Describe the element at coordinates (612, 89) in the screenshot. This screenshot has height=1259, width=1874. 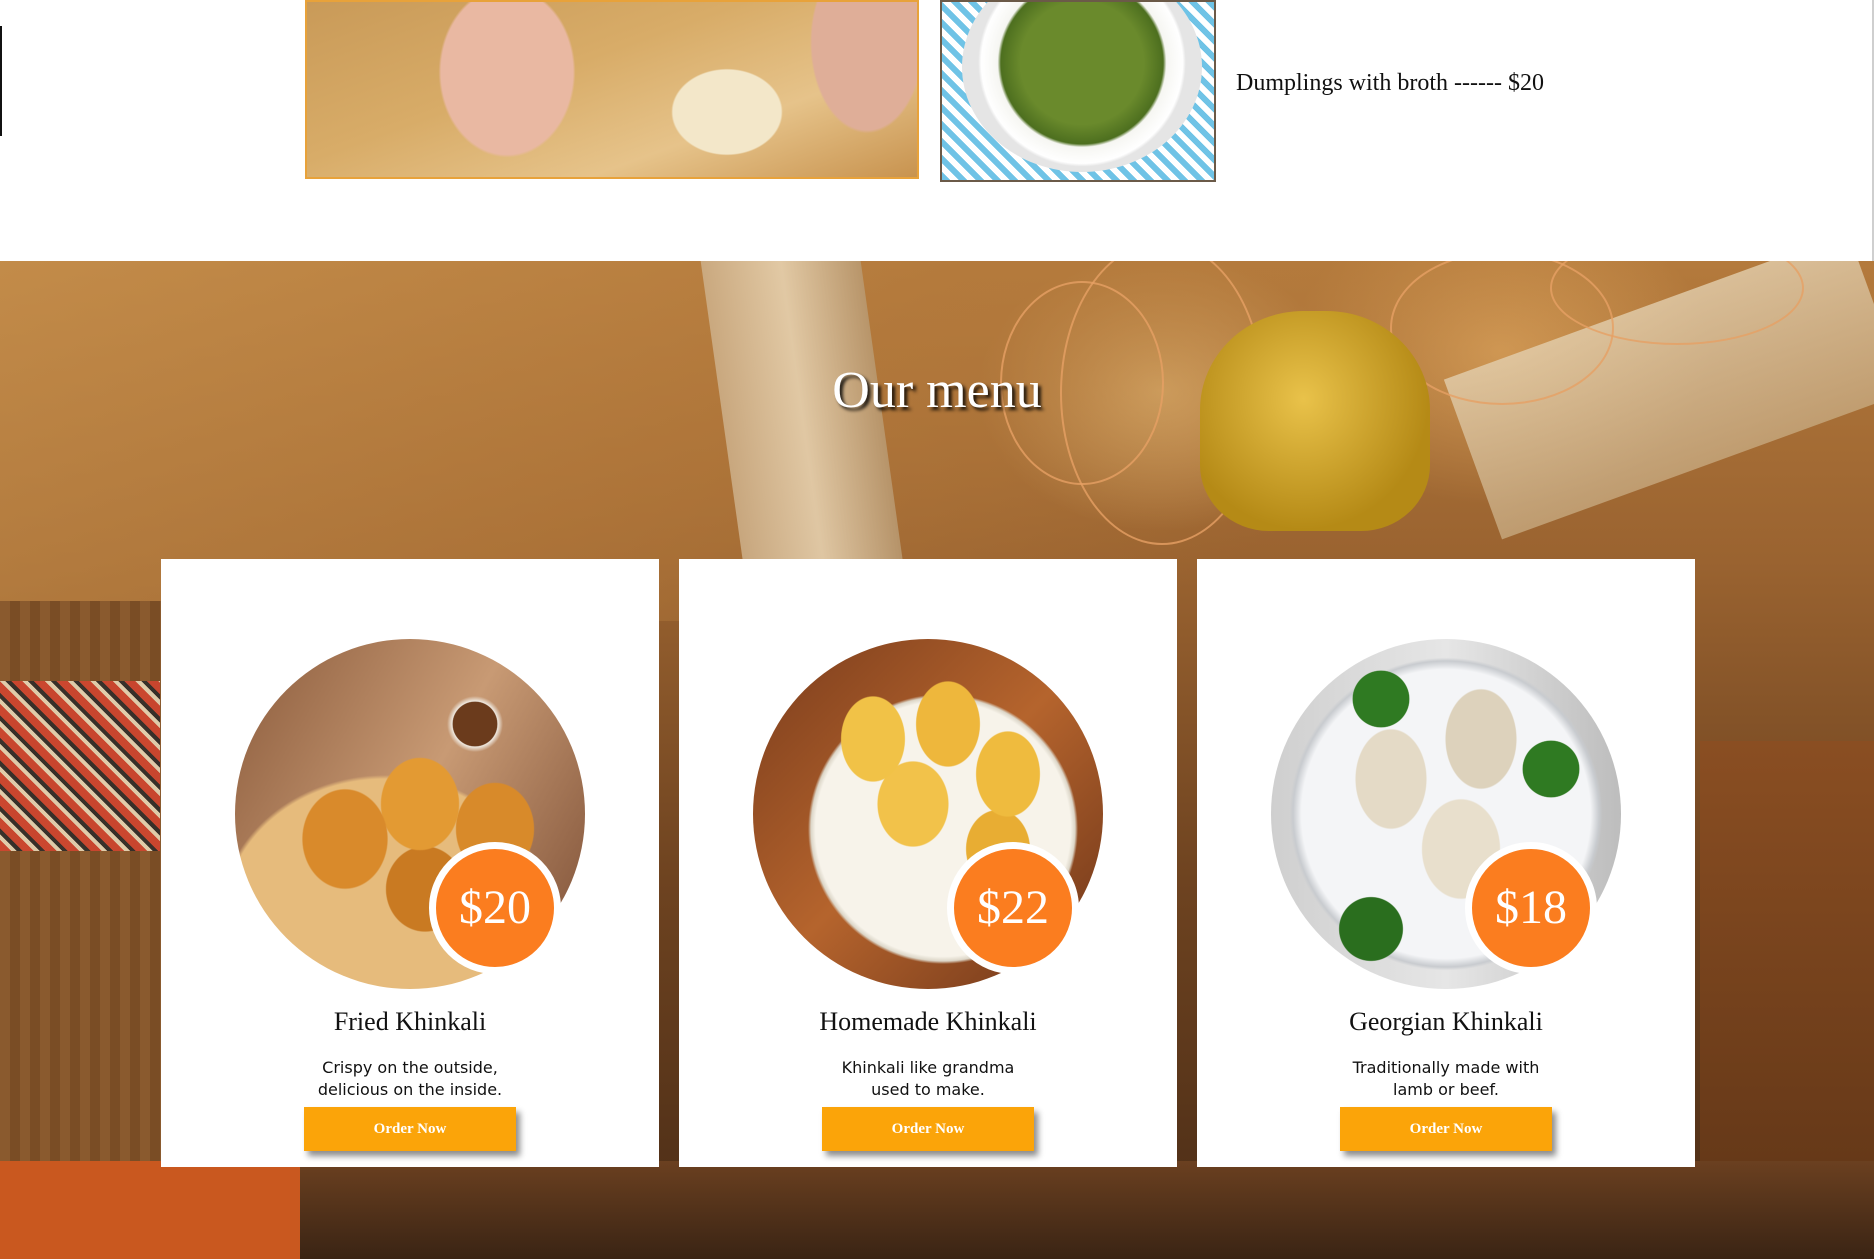
I see `dough-hands-photo` at that location.